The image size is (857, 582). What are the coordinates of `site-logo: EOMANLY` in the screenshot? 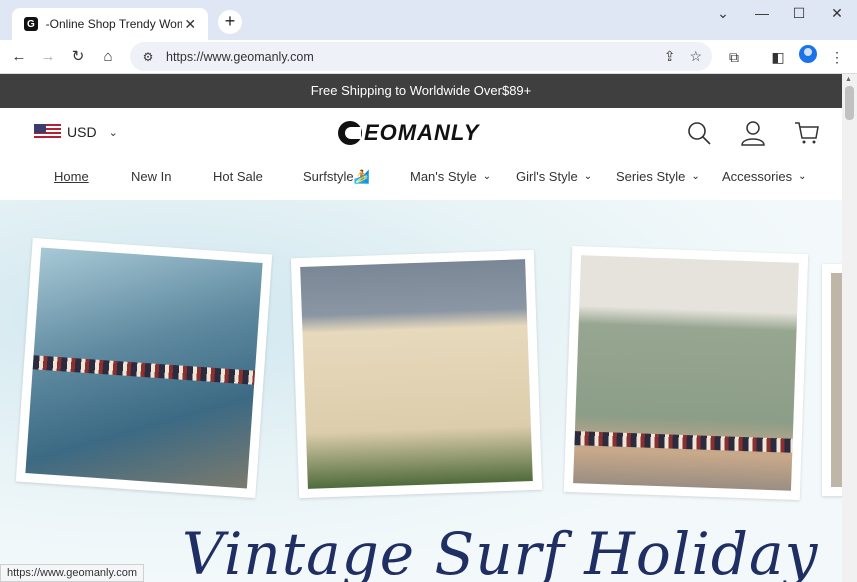 It's located at (408, 133).